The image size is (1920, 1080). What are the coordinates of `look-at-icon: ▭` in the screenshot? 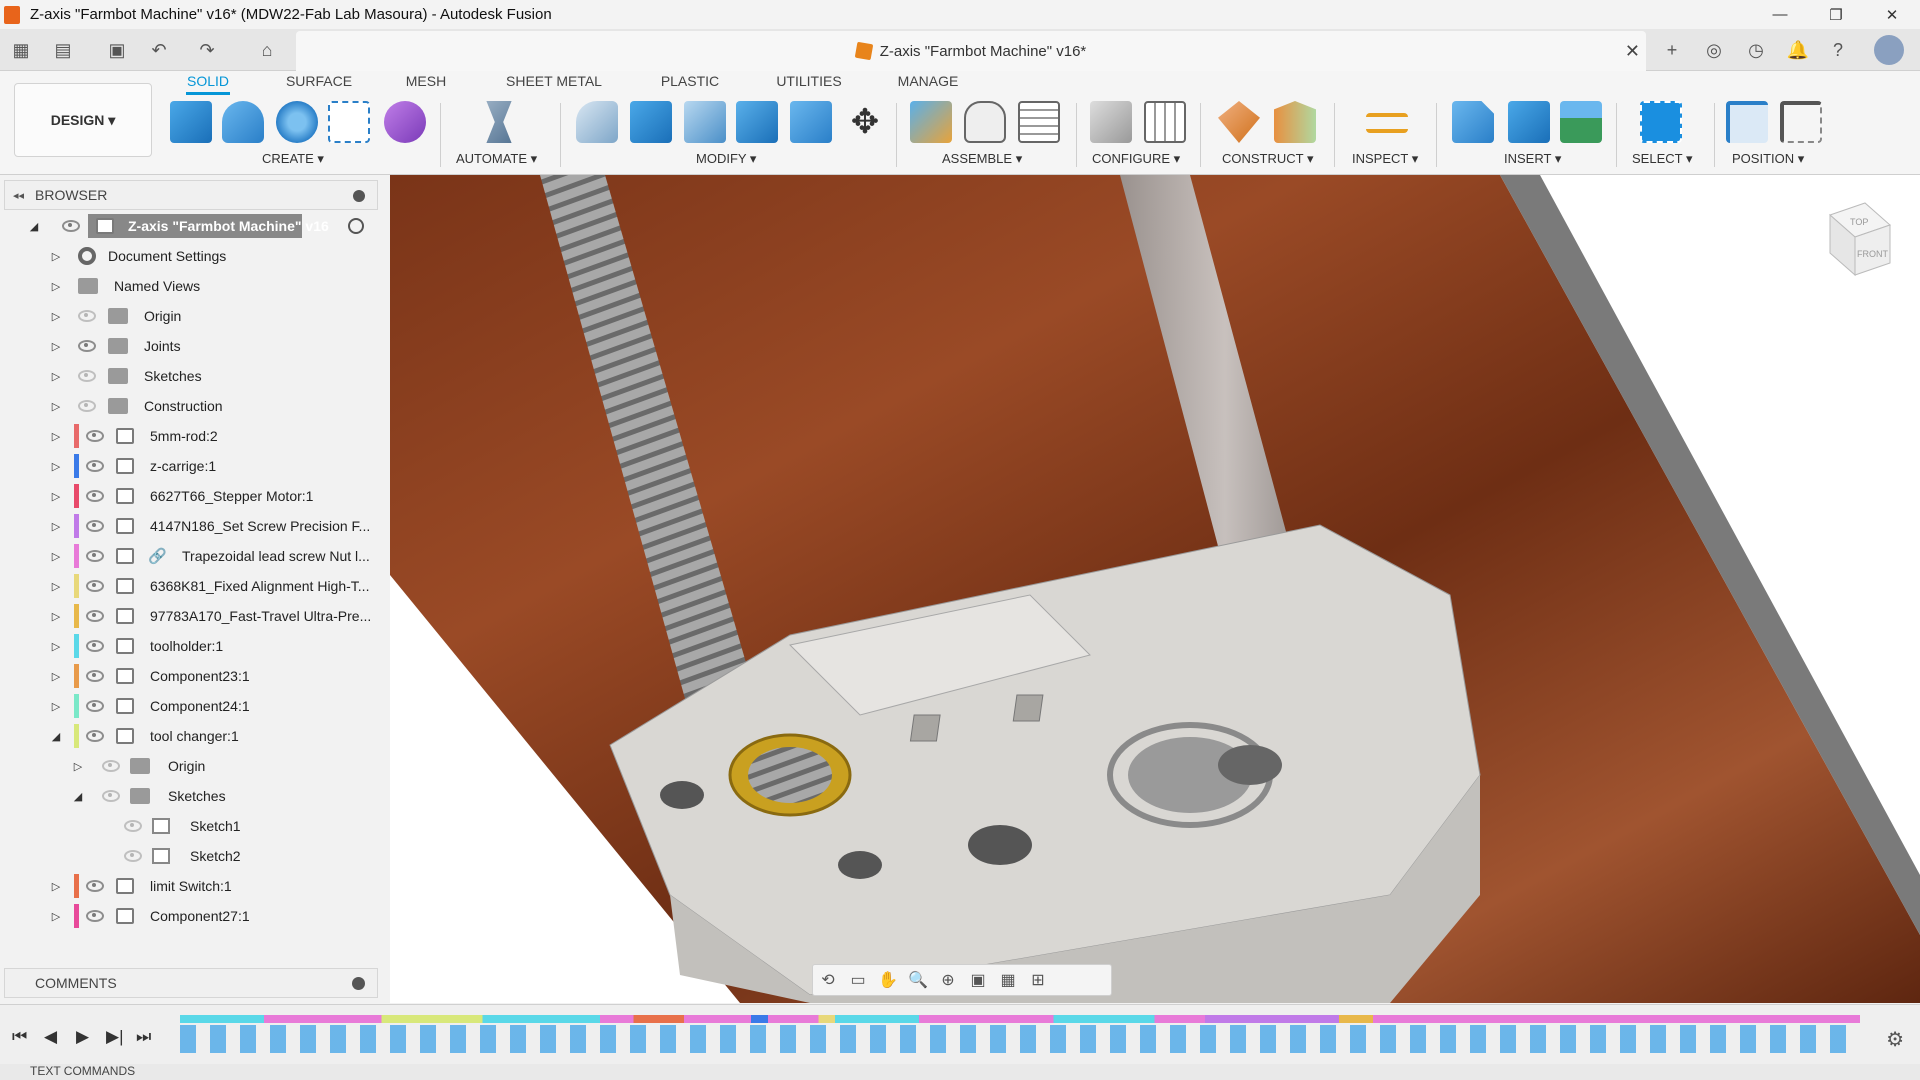 It's located at (858, 980).